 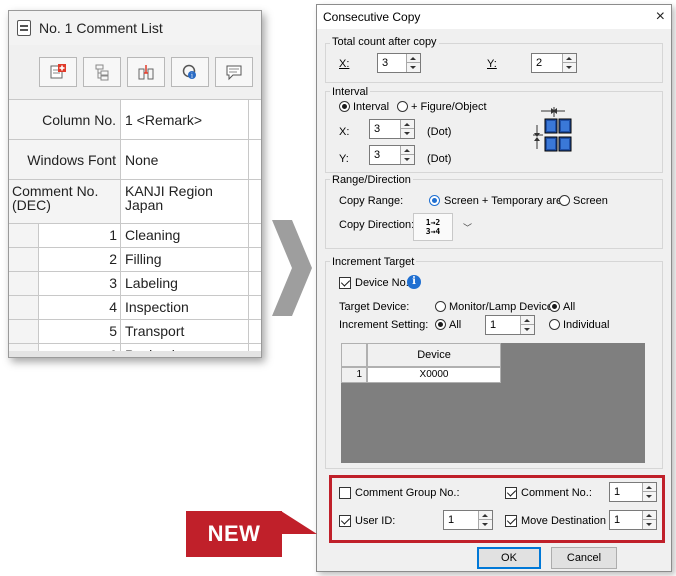 I want to click on increment-all-radio, so click(x=440, y=324).